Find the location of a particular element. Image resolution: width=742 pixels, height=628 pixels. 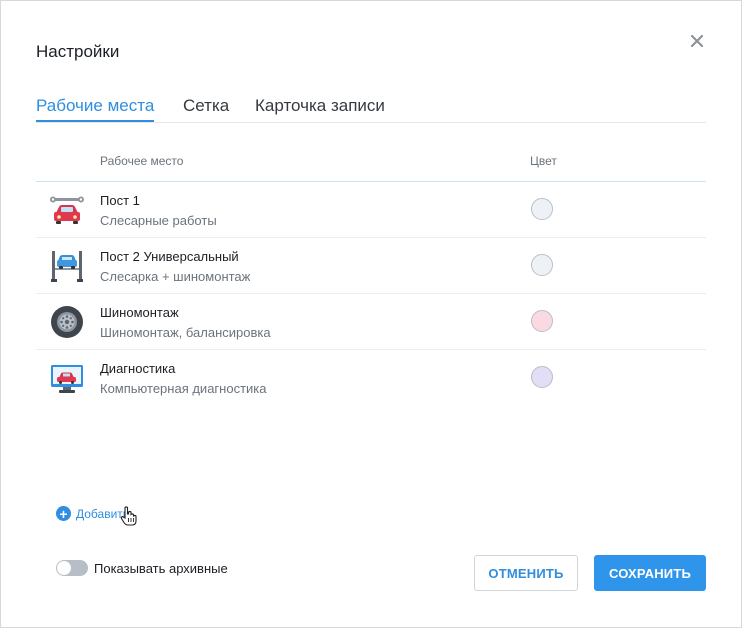

tire-icon is located at coordinates (67, 322).